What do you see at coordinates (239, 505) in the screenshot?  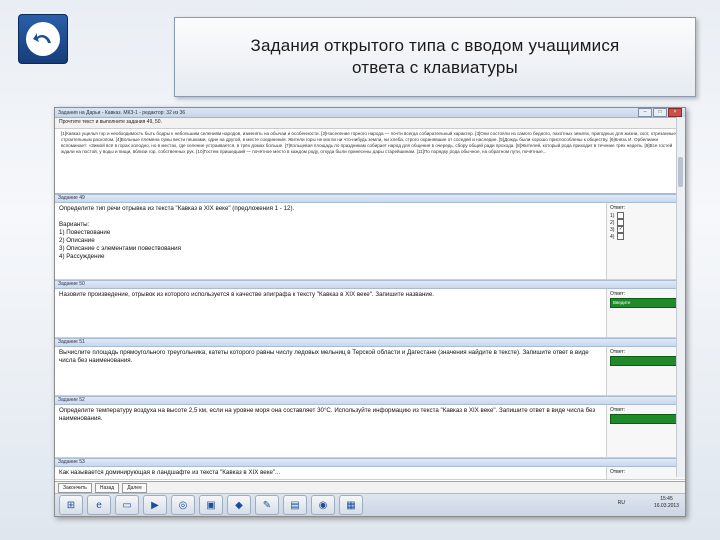 I see `app-icon: ◆` at bounding box center [239, 505].